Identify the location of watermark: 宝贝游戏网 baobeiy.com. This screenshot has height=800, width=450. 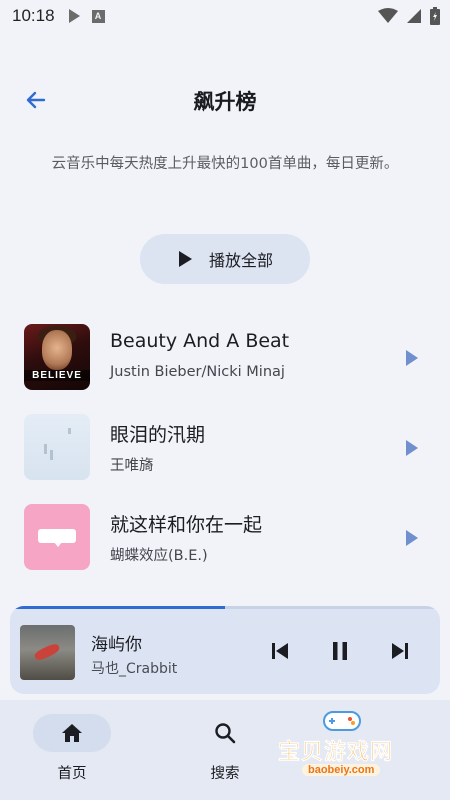
(351, 746).